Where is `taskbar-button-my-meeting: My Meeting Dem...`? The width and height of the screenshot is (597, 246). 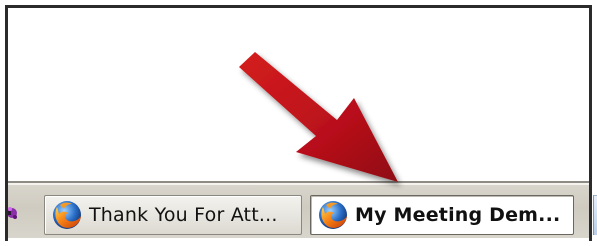 taskbar-button-my-meeting: My Meeting Dem... is located at coordinates (442, 215).